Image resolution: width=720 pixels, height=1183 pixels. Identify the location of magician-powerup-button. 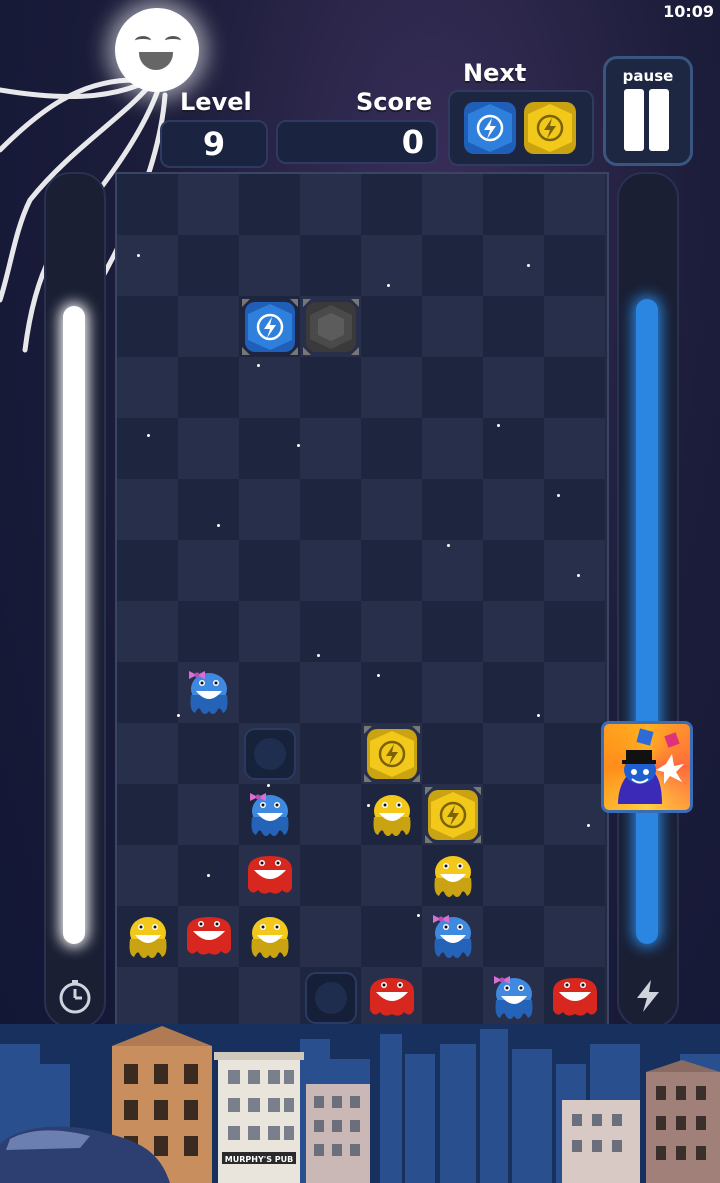
(647, 767).